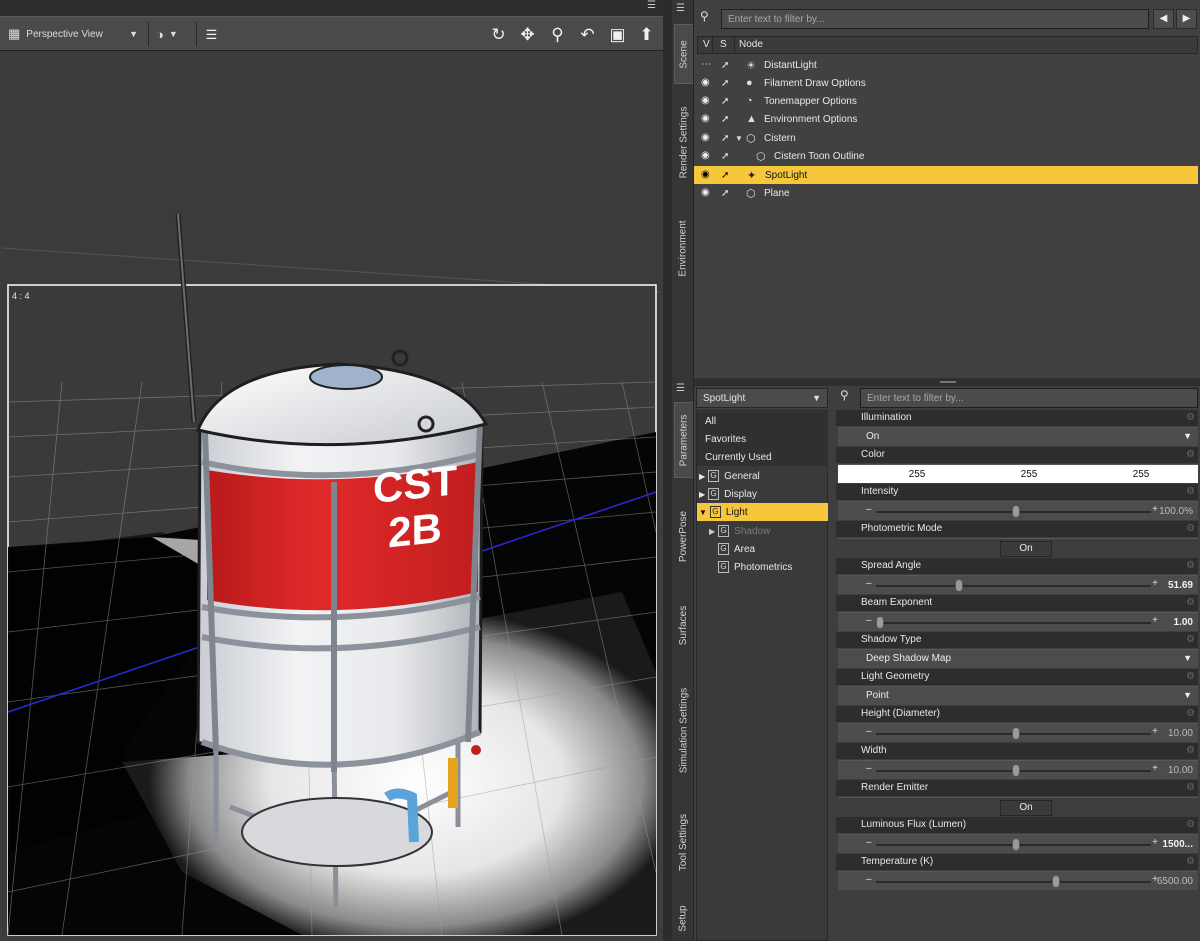  Describe the element at coordinates (946, 138) in the screenshot. I see `node-row-cistern: ◉ ➚ ▼ ⬡ Cistern` at that location.